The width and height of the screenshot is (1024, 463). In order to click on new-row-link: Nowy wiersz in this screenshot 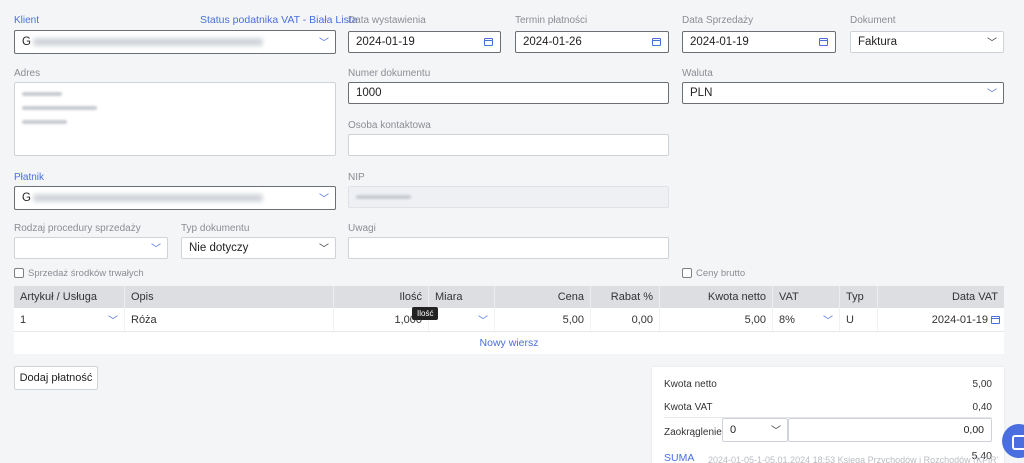, I will do `click(509, 343)`.